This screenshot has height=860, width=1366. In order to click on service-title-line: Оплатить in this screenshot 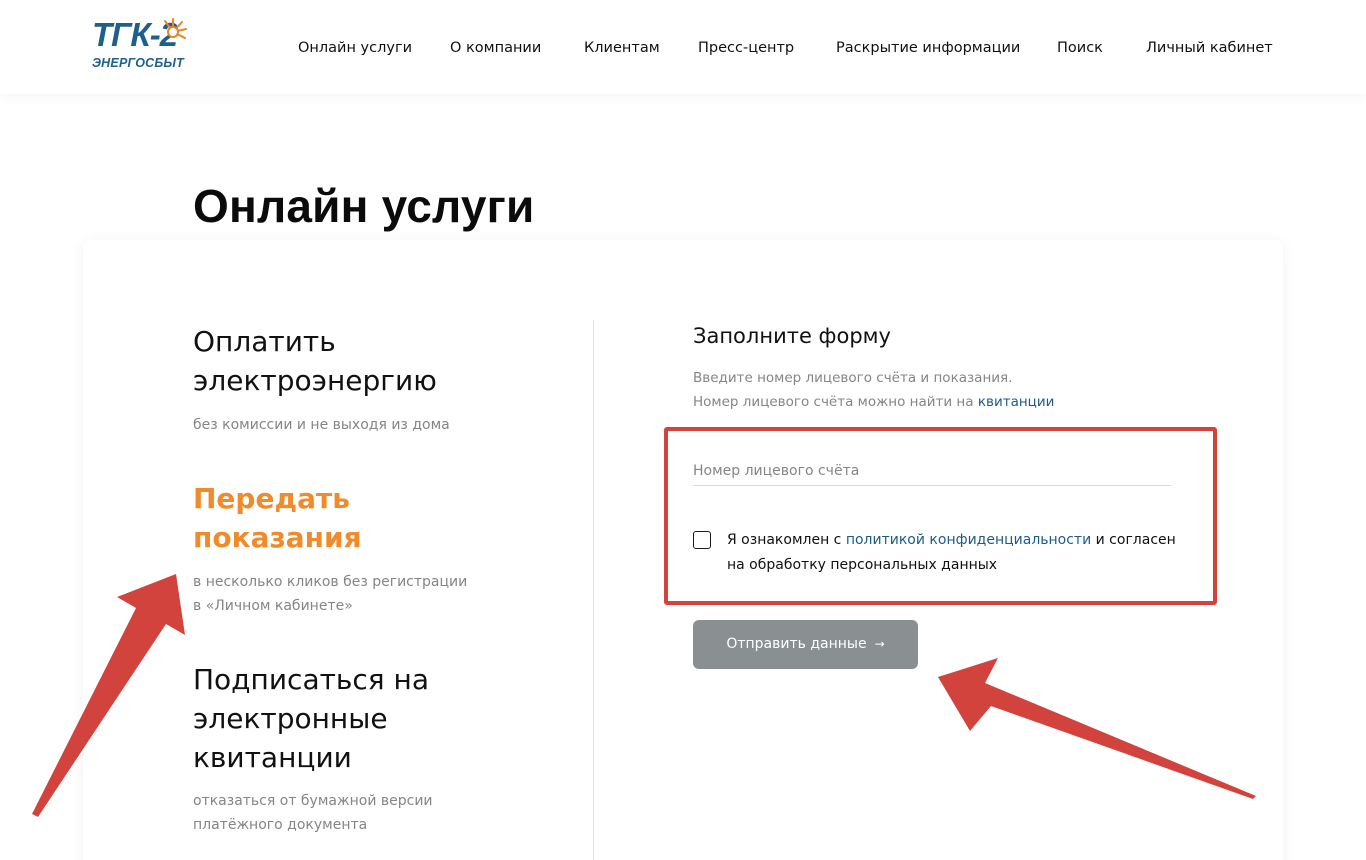, I will do `click(264, 341)`.